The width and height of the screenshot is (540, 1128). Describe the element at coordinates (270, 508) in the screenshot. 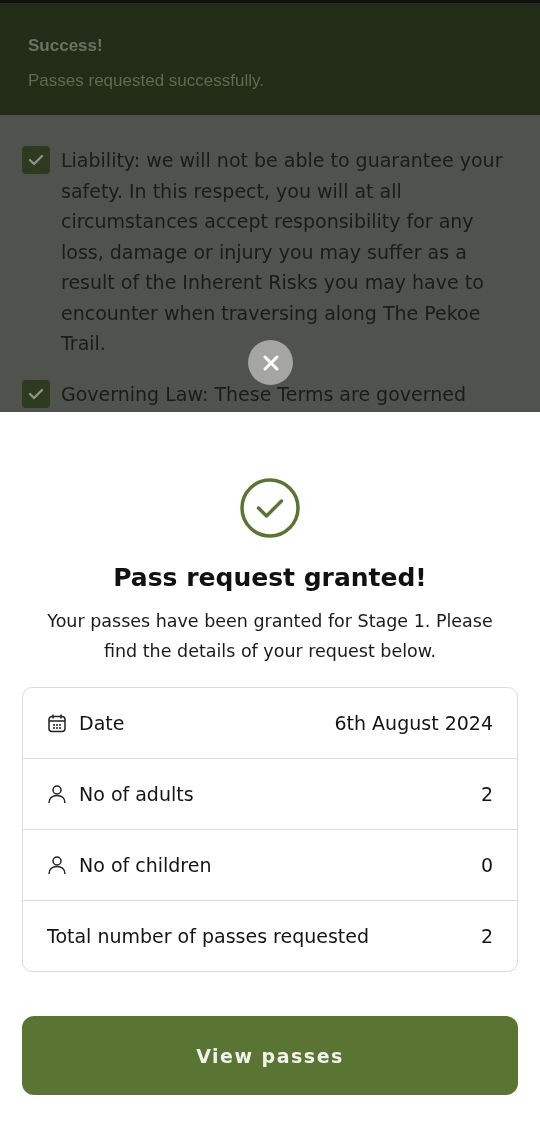

I see `check-circle-icon` at that location.